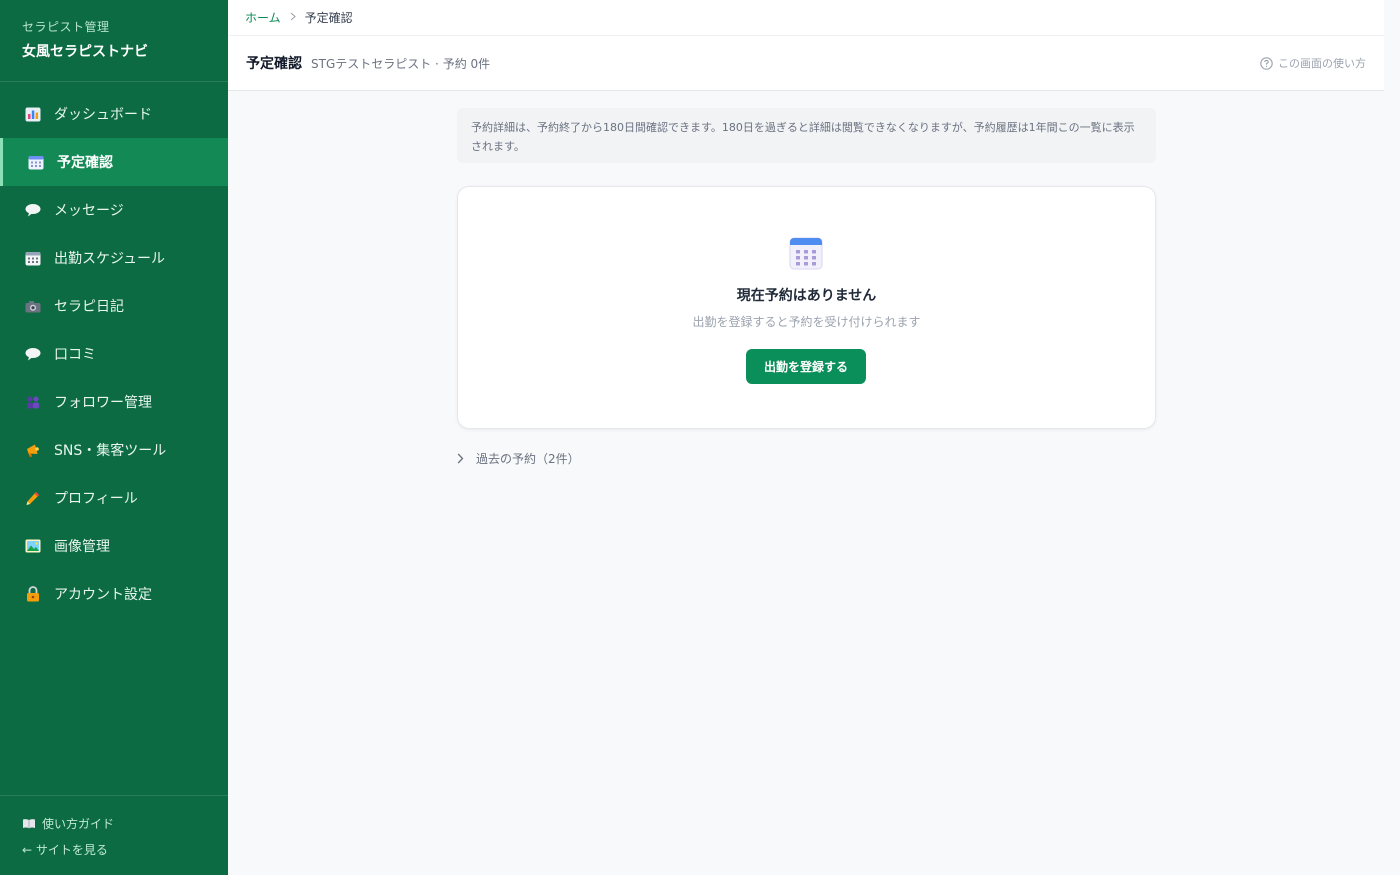 The image size is (1400, 875). Describe the element at coordinates (78, 823) in the screenshot. I see `guide-link-label: 使い方ガイド` at that location.